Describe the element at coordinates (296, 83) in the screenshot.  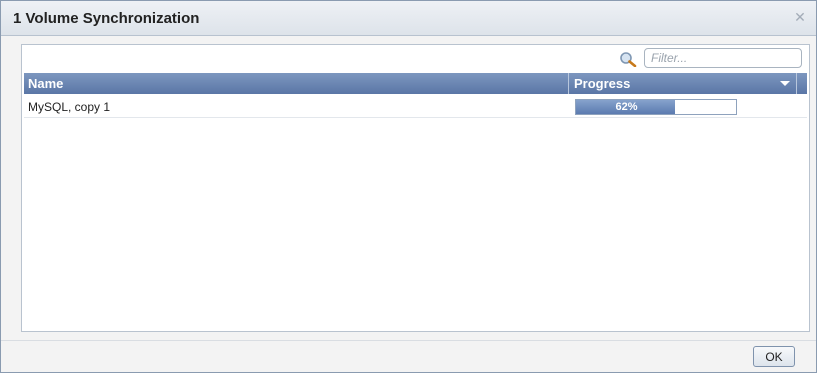
I see `column-header-name: Name` at that location.